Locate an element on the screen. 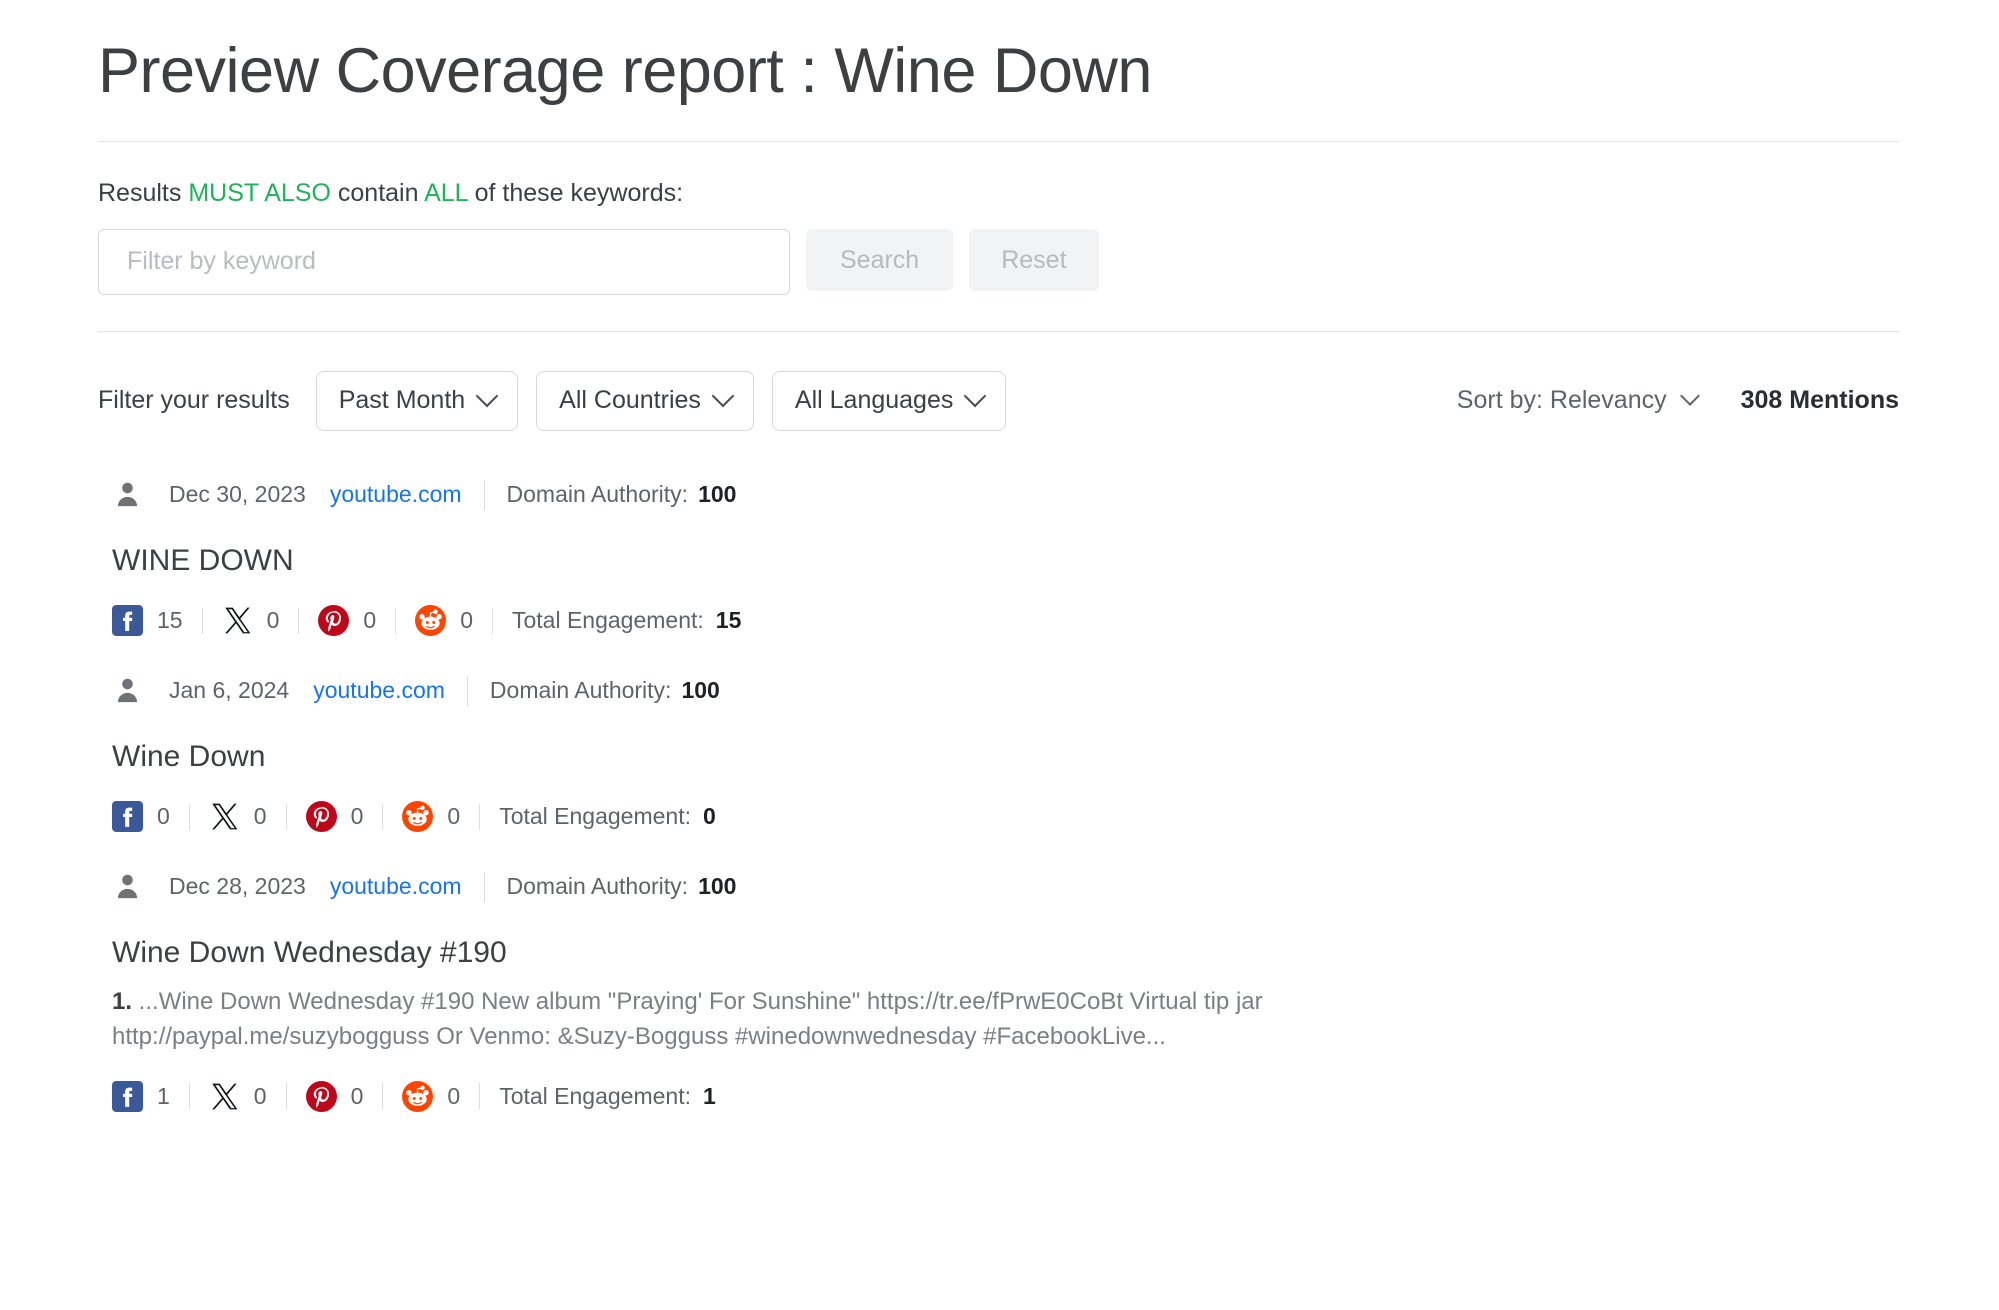 The height and width of the screenshot is (1310, 1999). result-headline: Wine Down is located at coordinates (1005, 757).